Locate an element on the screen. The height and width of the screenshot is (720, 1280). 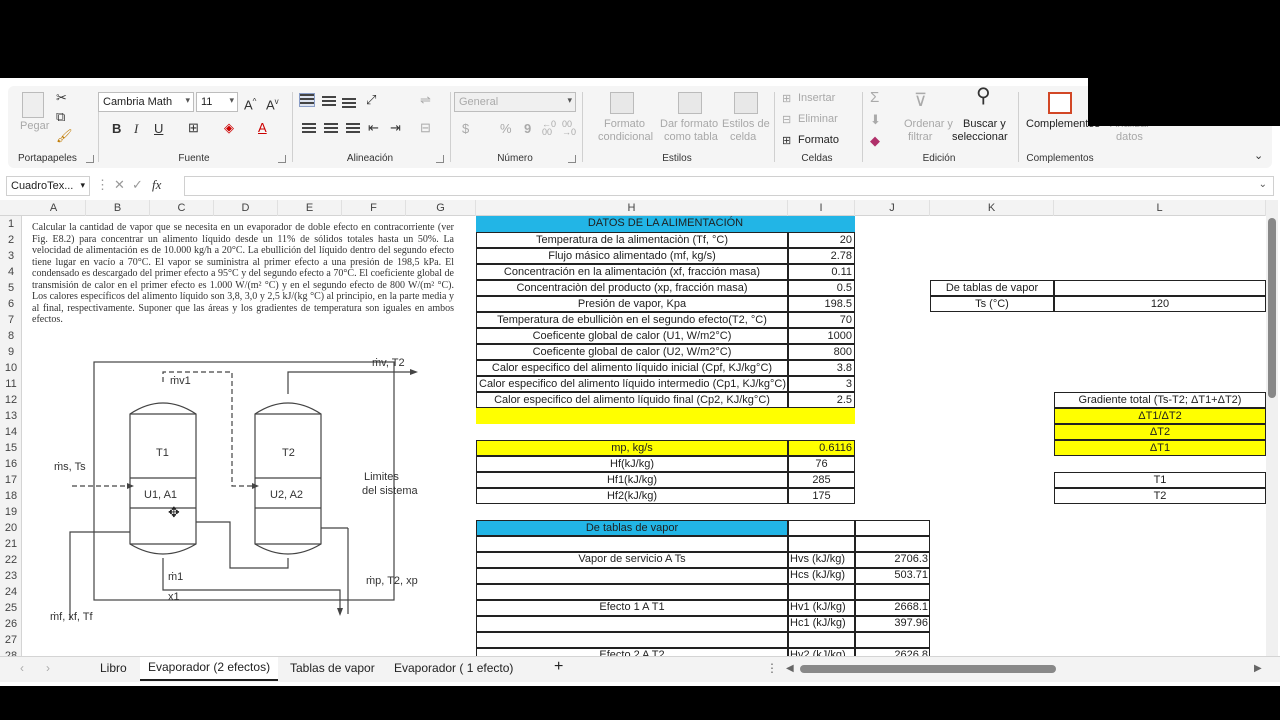
hc1-label: Hc1 (kJ/kg) is located at coordinates (821, 624).